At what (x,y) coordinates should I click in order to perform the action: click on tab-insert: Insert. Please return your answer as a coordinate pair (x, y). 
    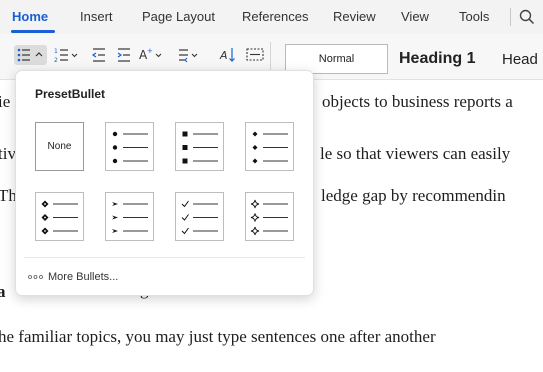
    Looking at the image, I should click on (96, 16).